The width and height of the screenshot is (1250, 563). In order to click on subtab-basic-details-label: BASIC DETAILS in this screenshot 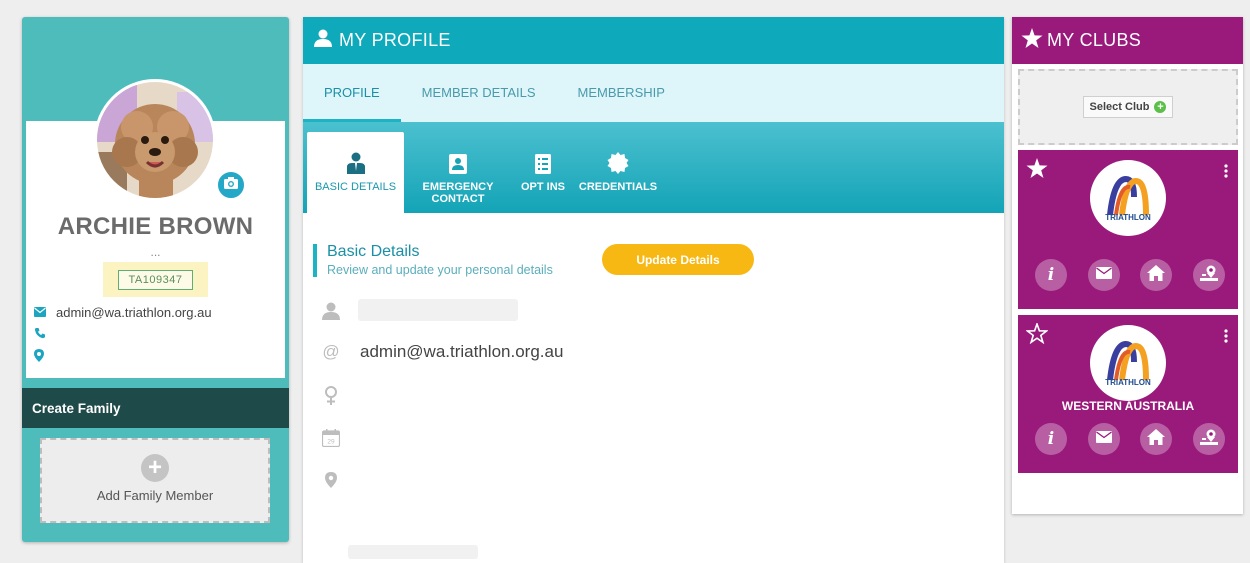, I will do `click(355, 187)`.